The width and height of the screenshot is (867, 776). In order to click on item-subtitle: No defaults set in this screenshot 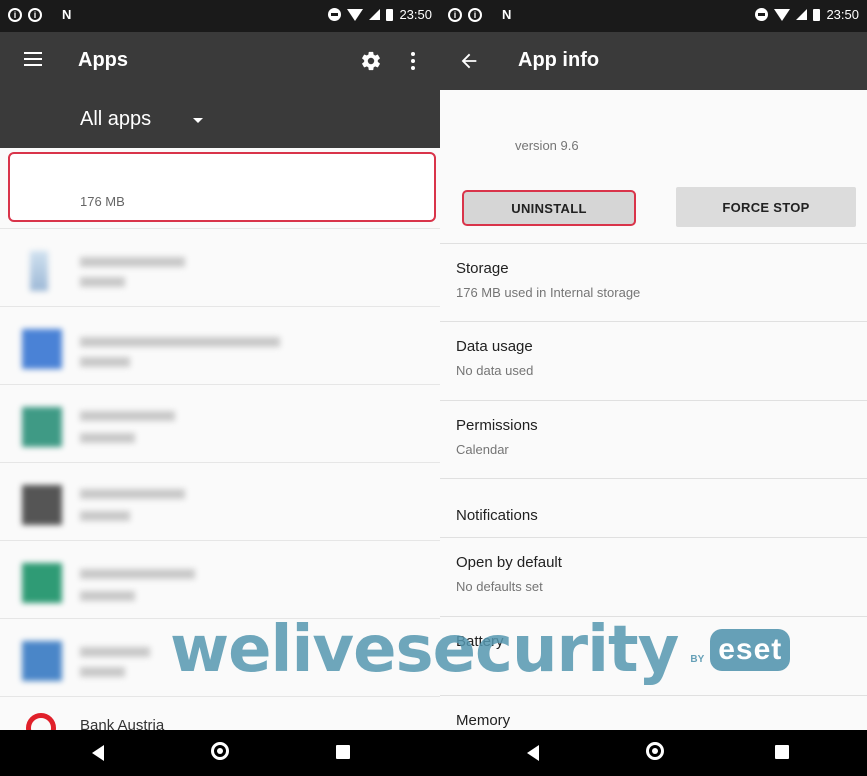, I will do `click(499, 586)`.